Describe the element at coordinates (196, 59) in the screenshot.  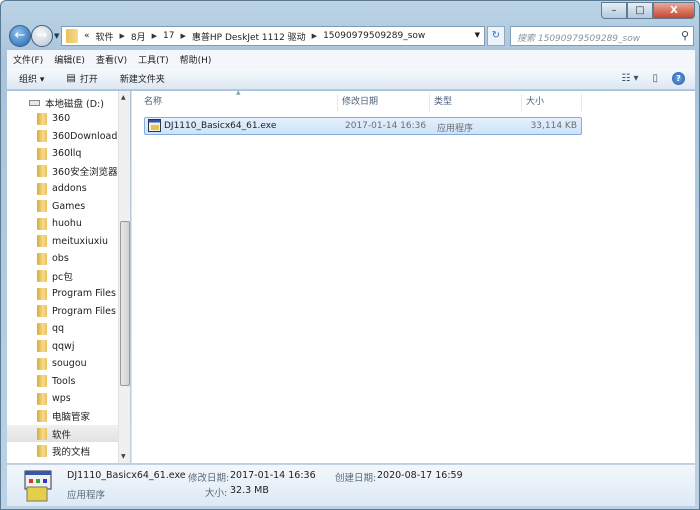
I see `menu-help: 帮助(H)` at that location.